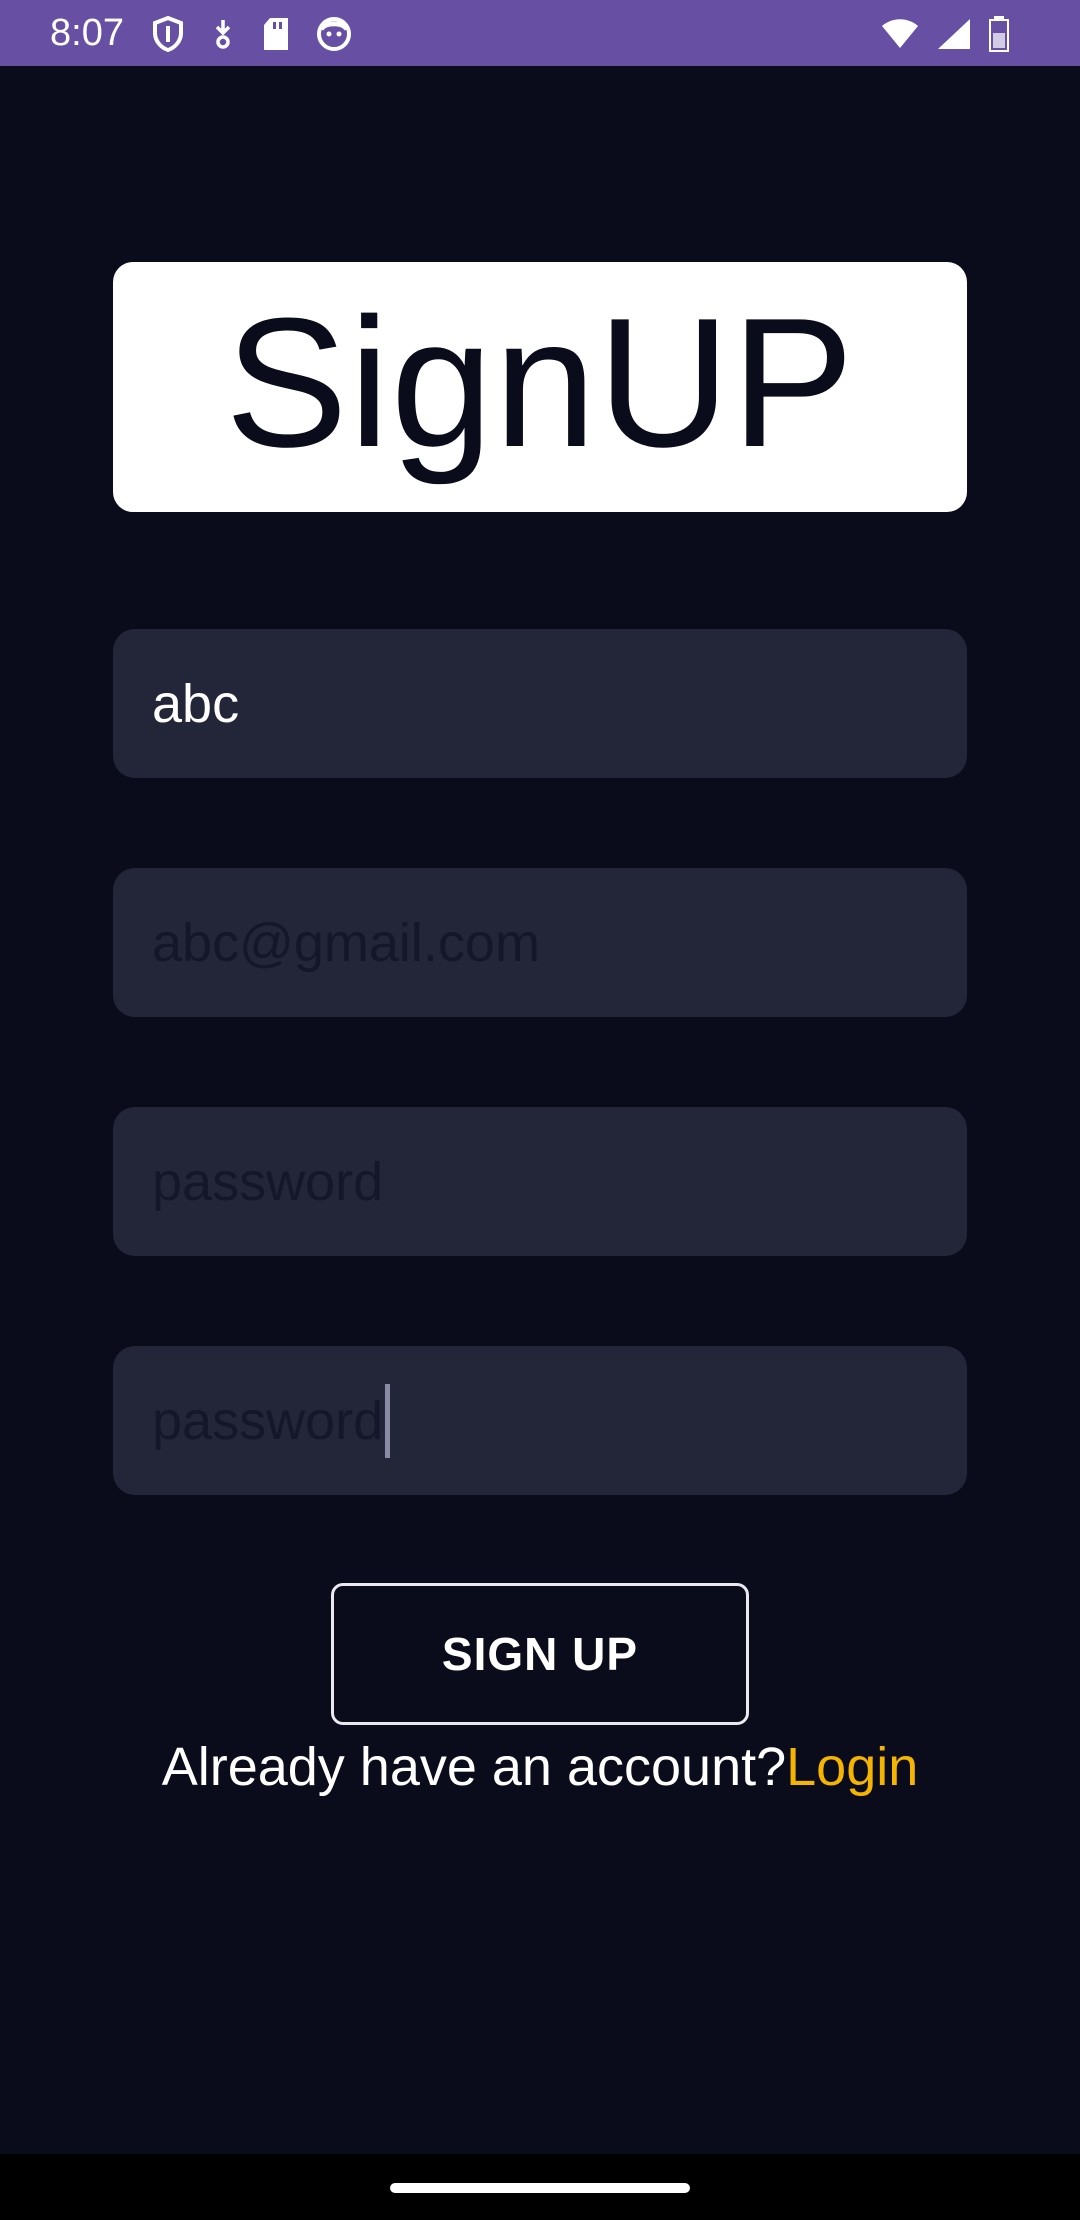  I want to click on page-title: SignUP, so click(540, 382).